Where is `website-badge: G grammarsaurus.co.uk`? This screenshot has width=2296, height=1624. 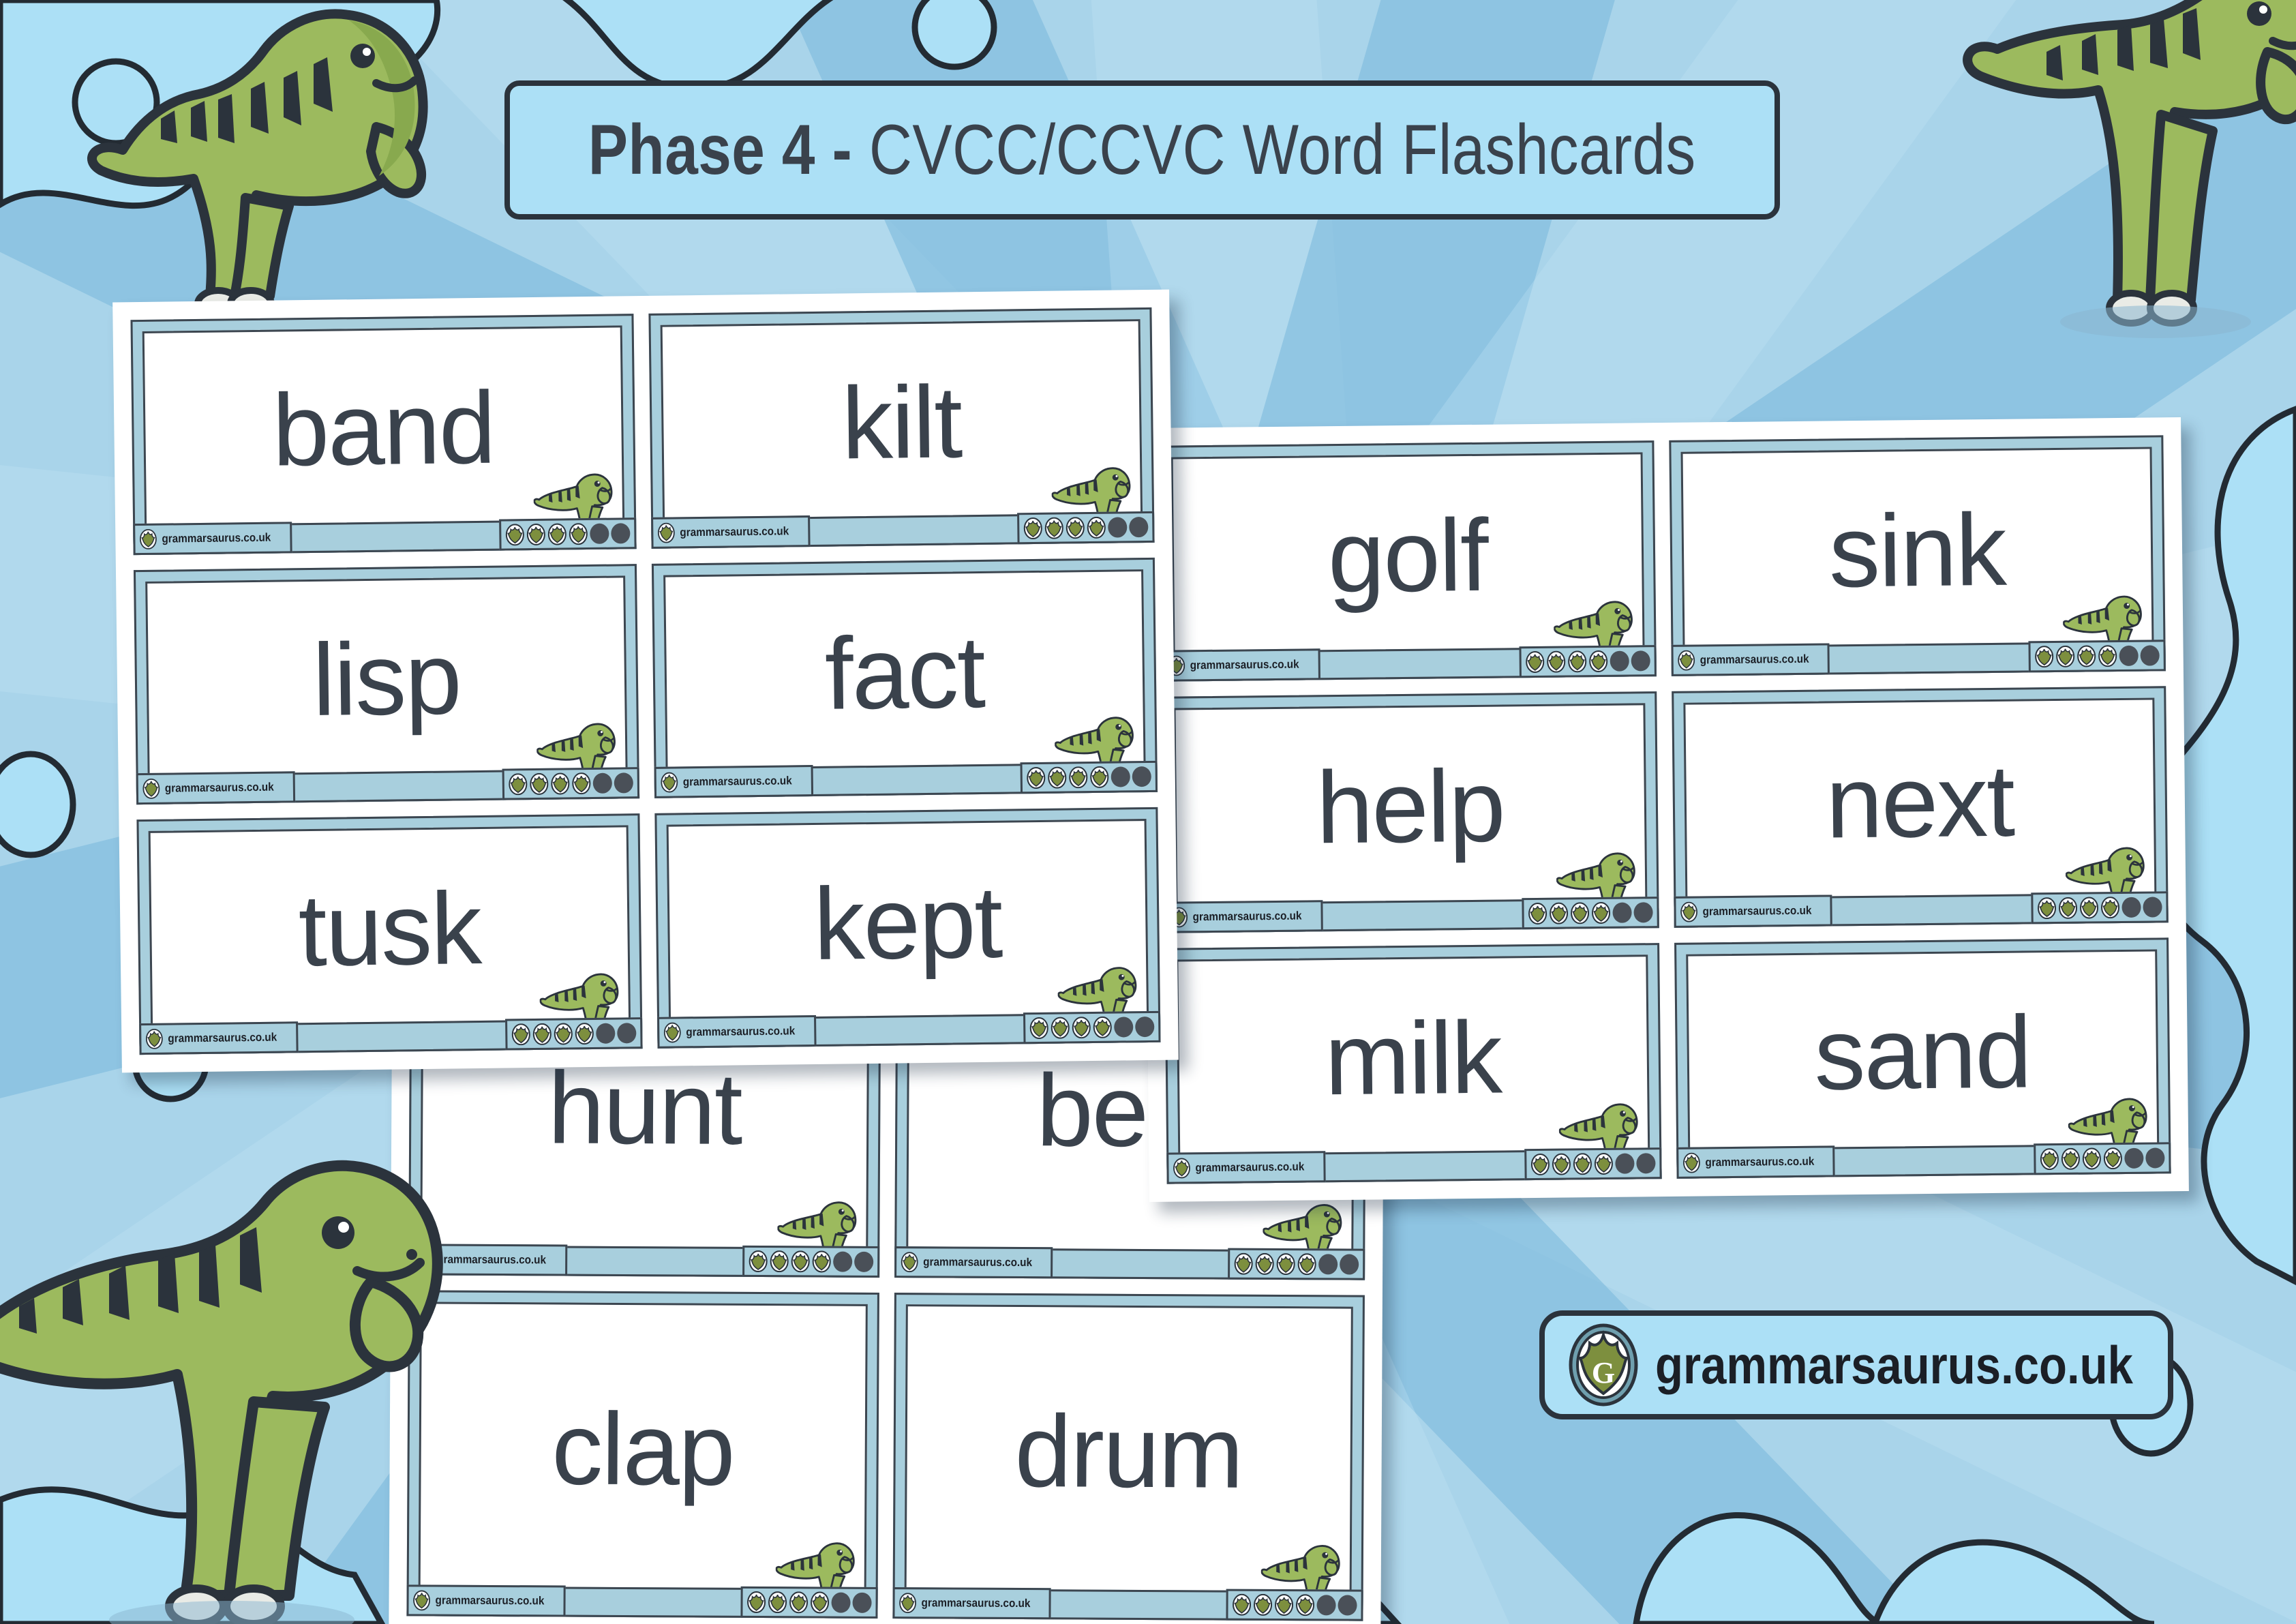
website-badge: G grammarsaurus.co.uk is located at coordinates (1856, 1364).